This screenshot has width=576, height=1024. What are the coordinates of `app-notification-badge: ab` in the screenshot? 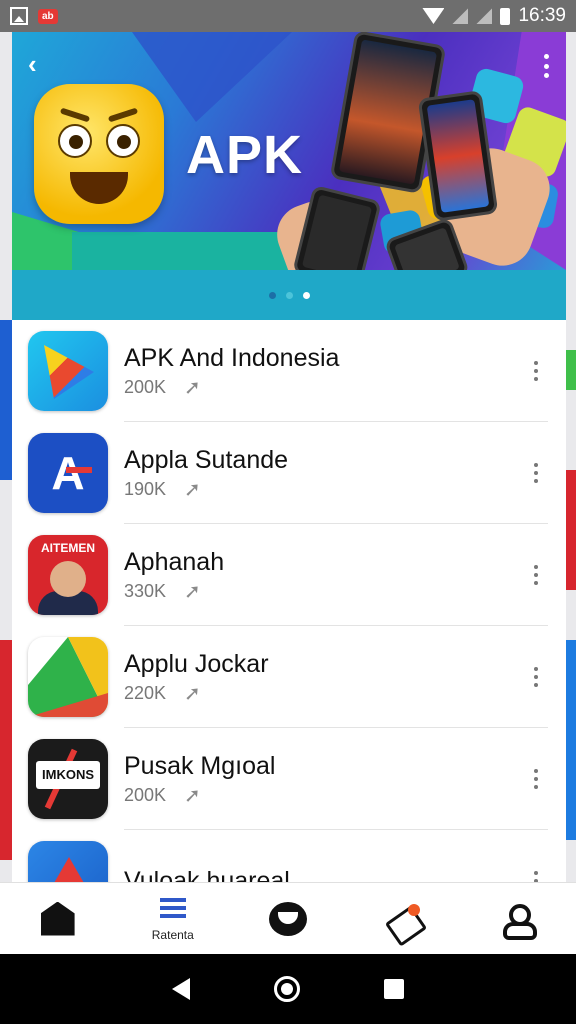 It's located at (48, 16).